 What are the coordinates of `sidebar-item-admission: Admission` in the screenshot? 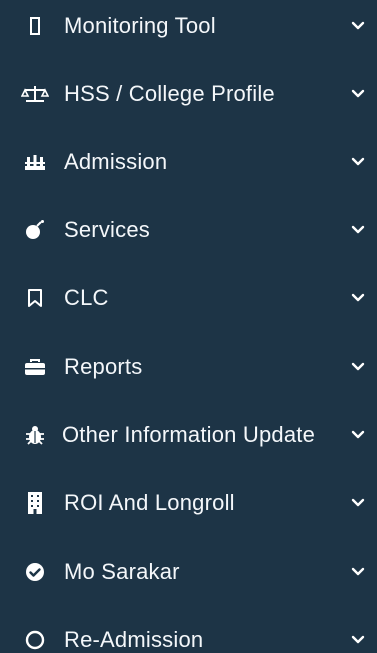 It's located at (188, 162).